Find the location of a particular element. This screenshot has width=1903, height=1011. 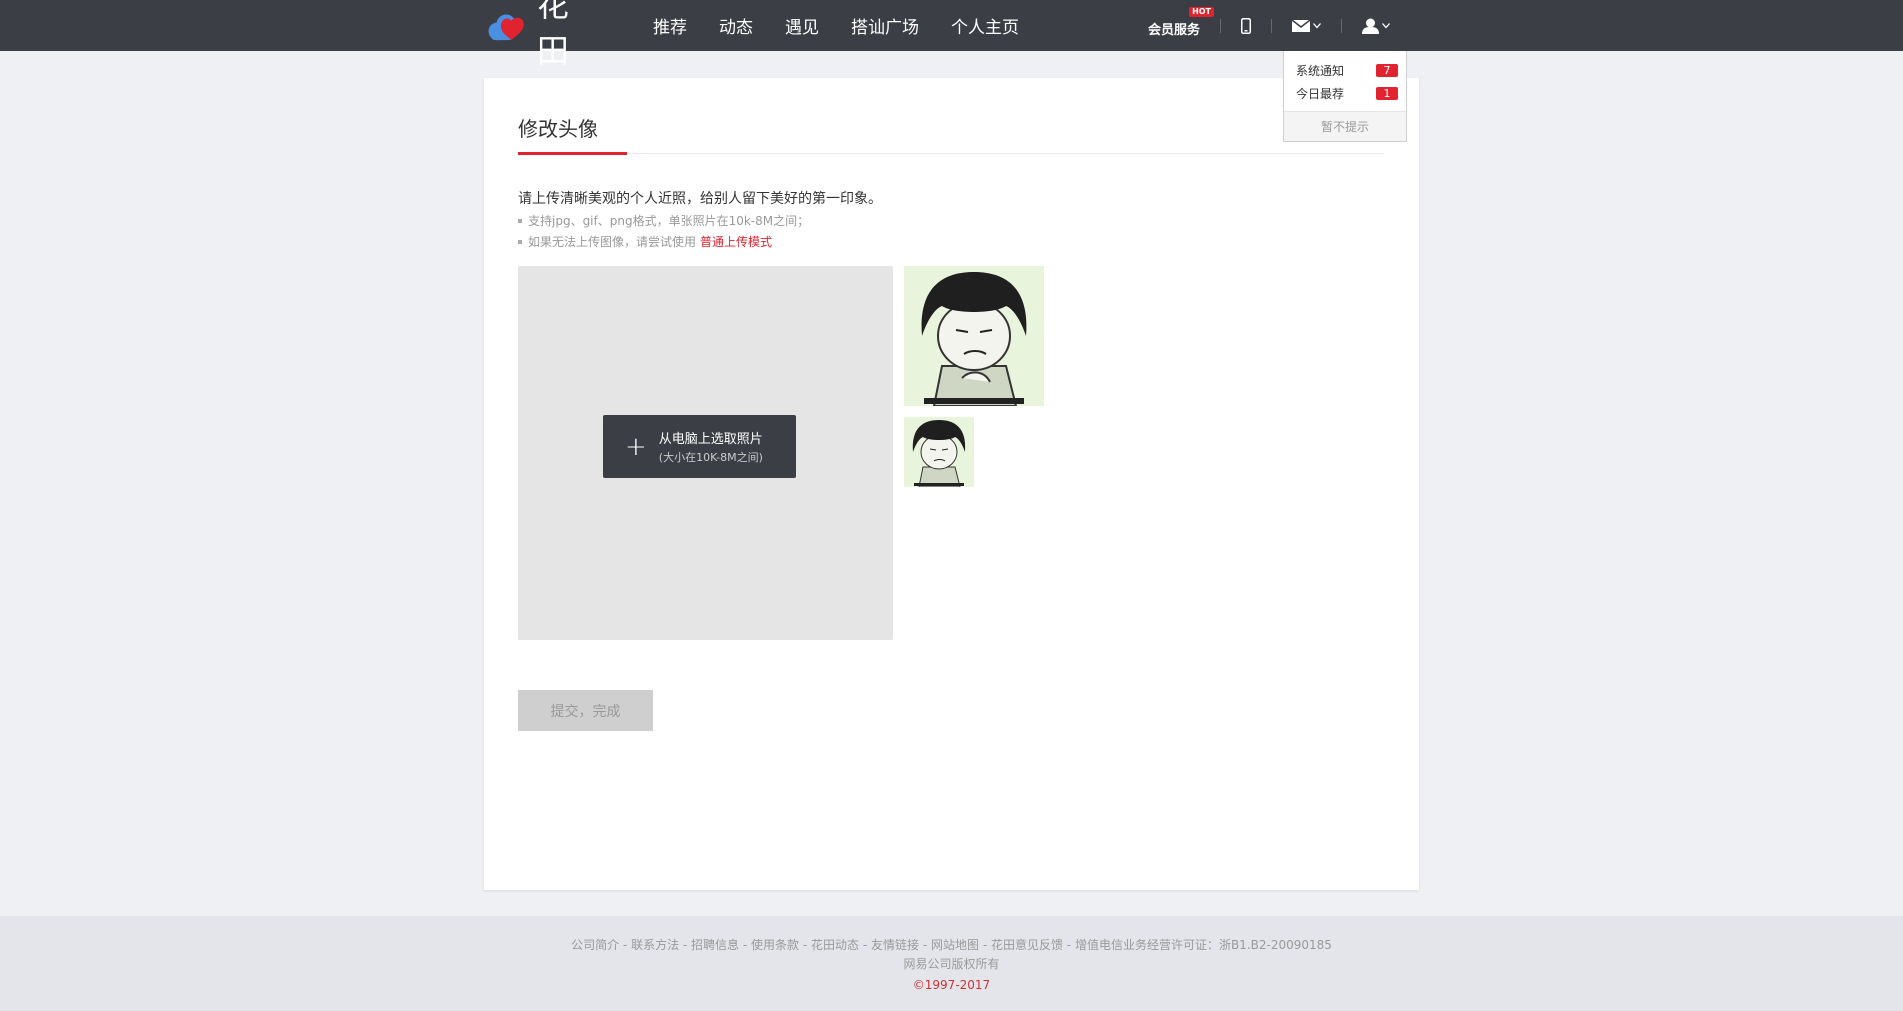

count-badge: 1 is located at coordinates (1387, 93).